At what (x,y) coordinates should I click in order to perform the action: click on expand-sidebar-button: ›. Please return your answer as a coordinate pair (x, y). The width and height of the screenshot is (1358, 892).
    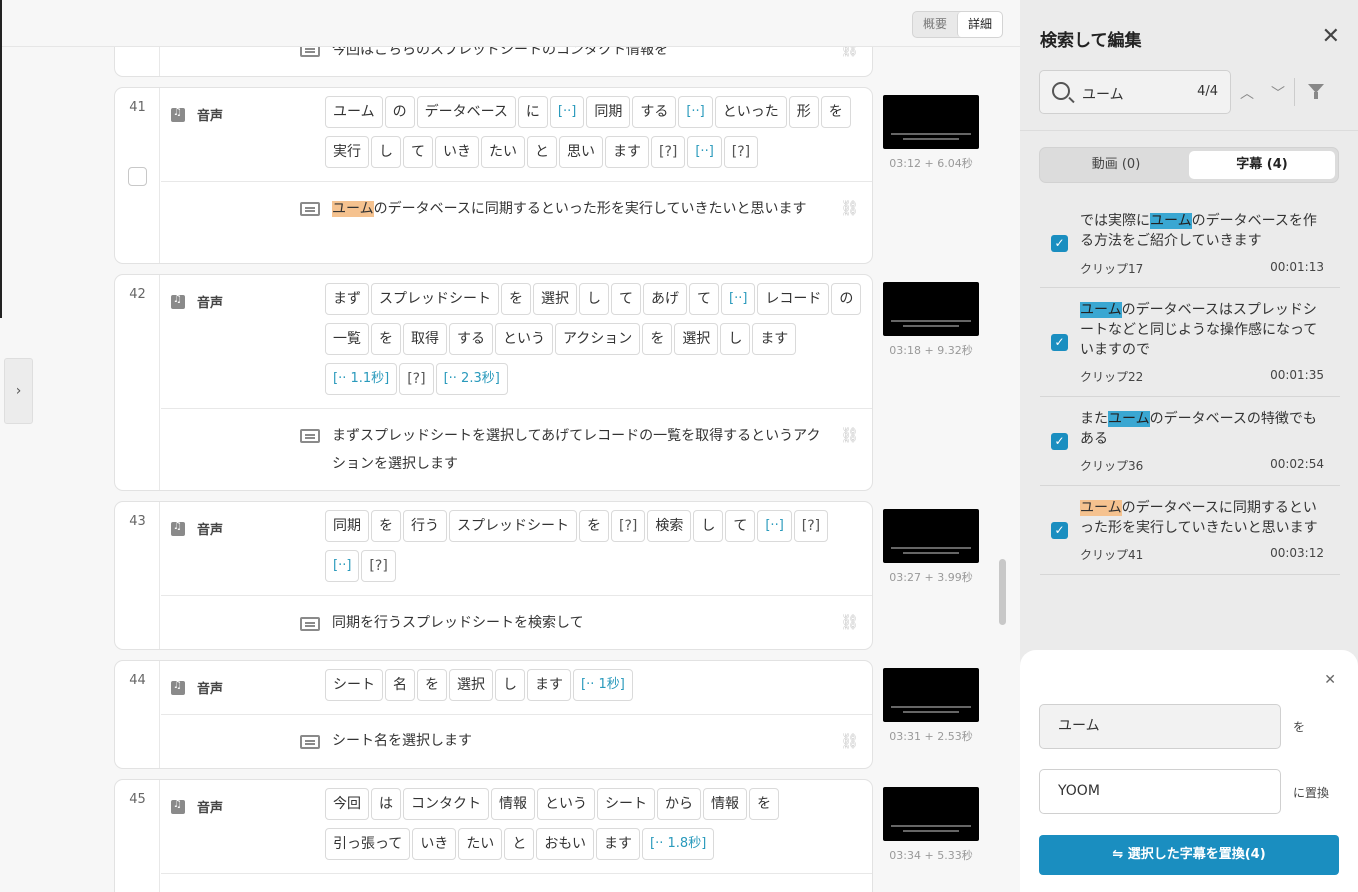
    Looking at the image, I should click on (18, 391).